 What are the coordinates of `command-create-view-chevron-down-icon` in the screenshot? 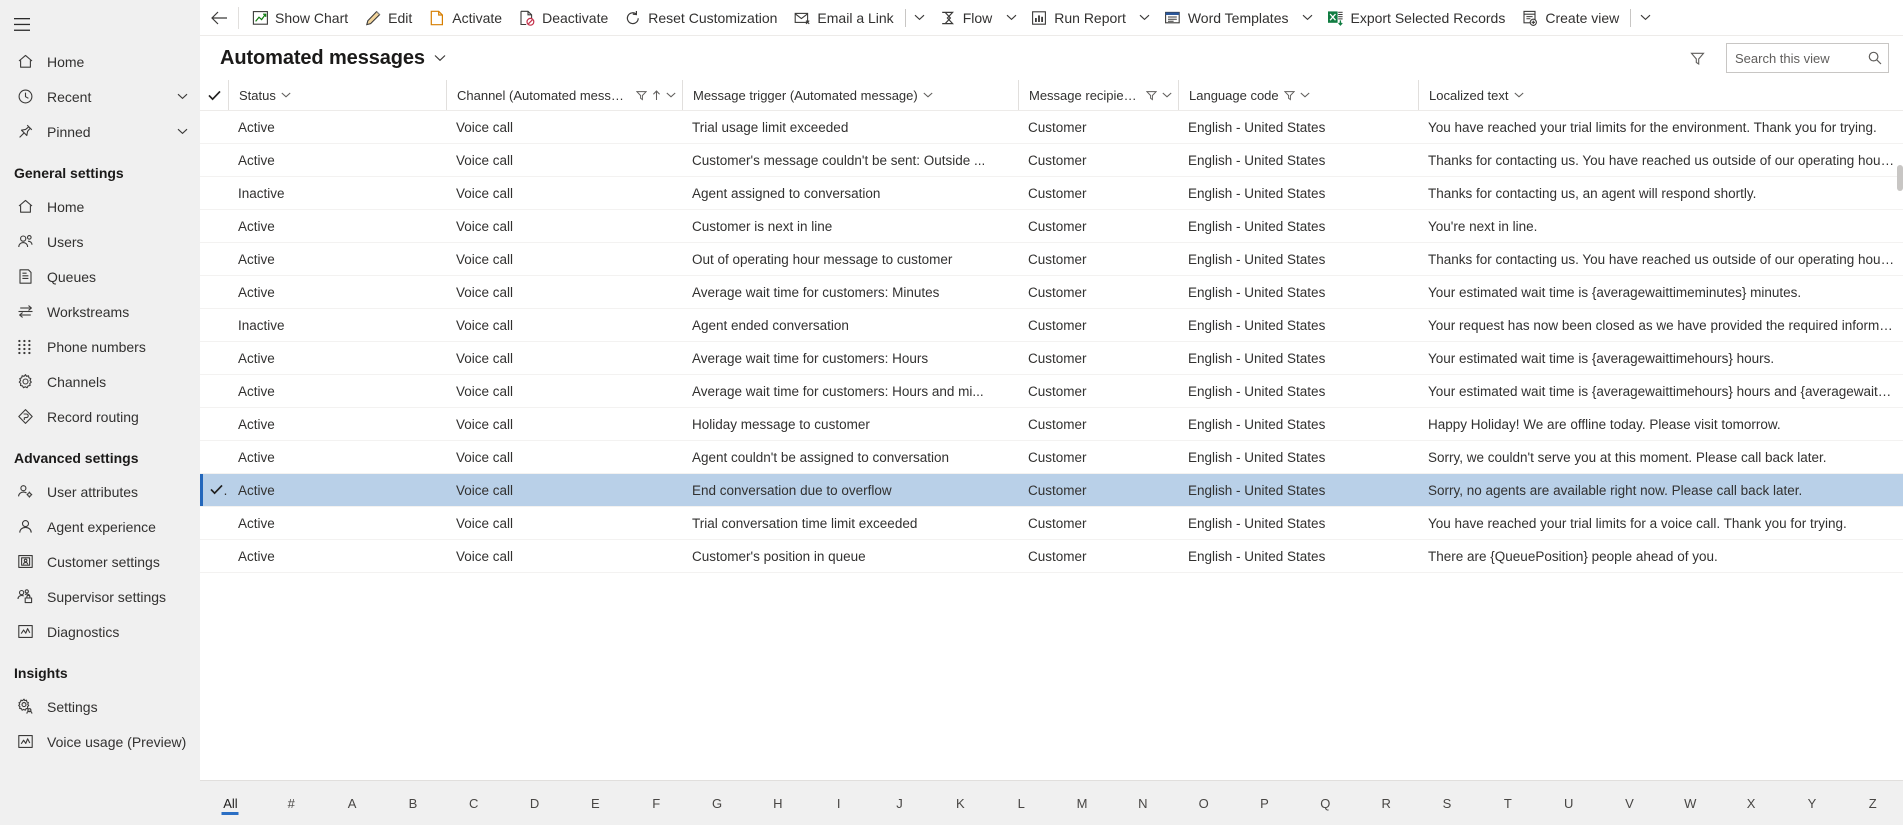 It's located at (1645, 18).